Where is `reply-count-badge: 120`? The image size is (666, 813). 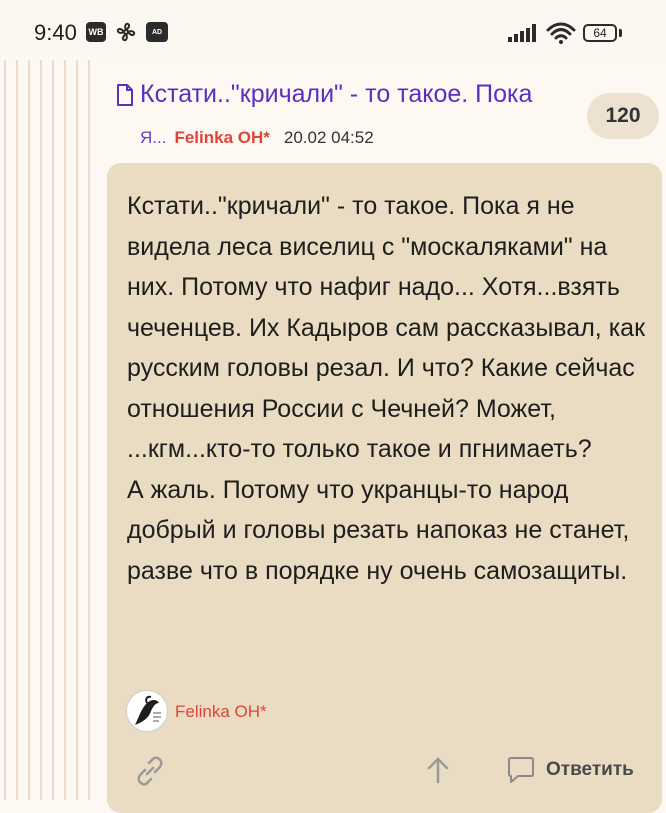 reply-count-badge: 120 is located at coordinates (623, 116).